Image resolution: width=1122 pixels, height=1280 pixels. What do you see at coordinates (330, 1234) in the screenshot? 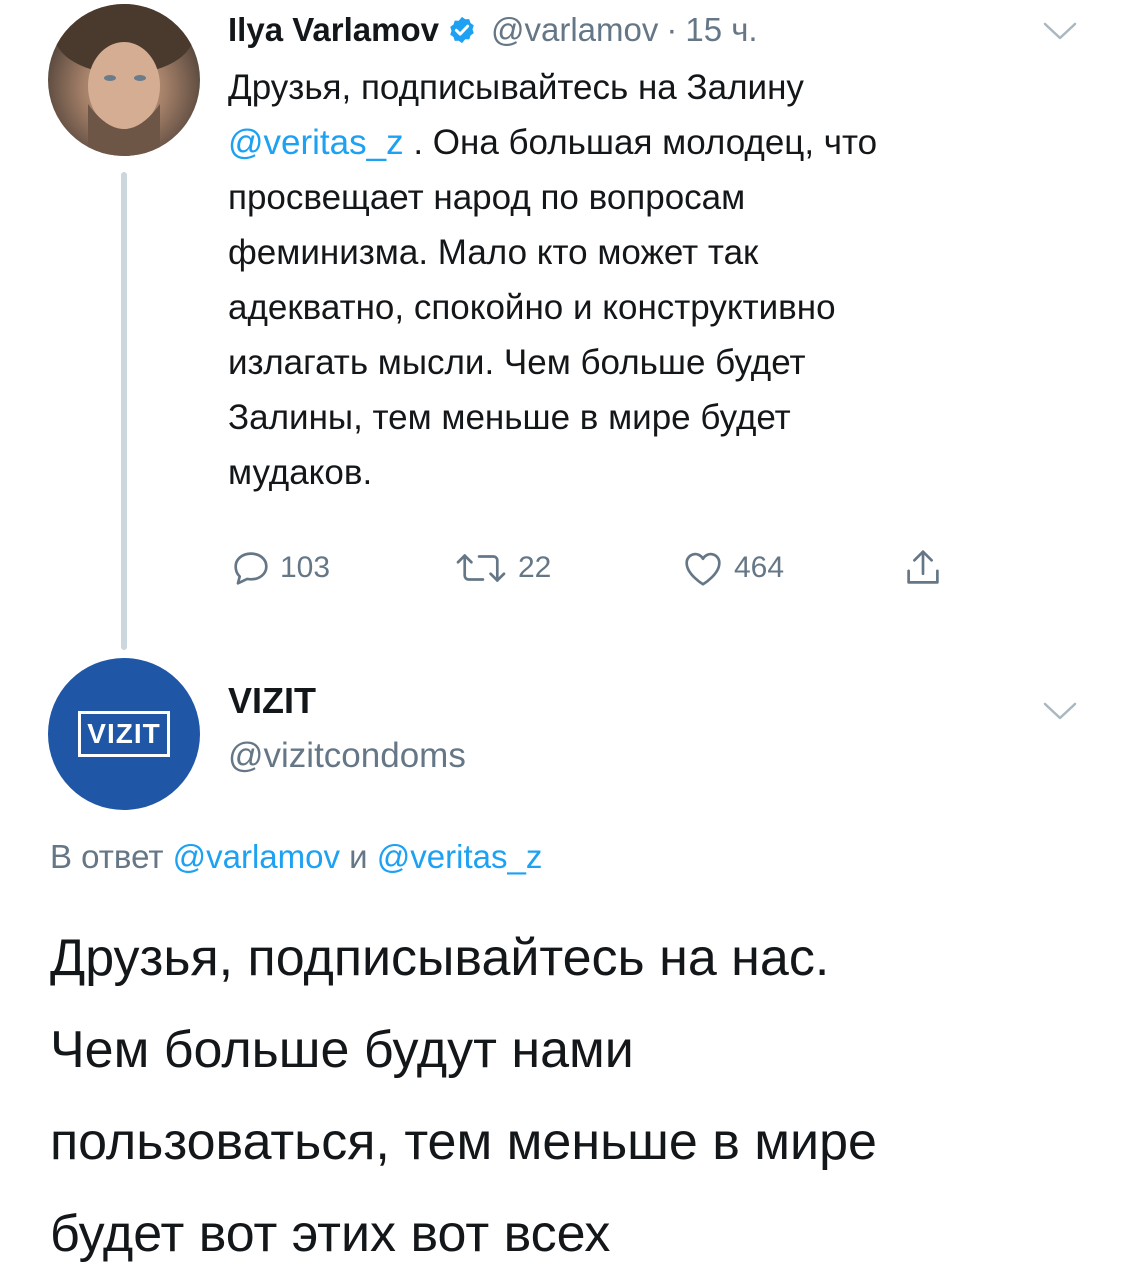
I see `tweet-text-line: будет вот этих вот всех` at bounding box center [330, 1234].